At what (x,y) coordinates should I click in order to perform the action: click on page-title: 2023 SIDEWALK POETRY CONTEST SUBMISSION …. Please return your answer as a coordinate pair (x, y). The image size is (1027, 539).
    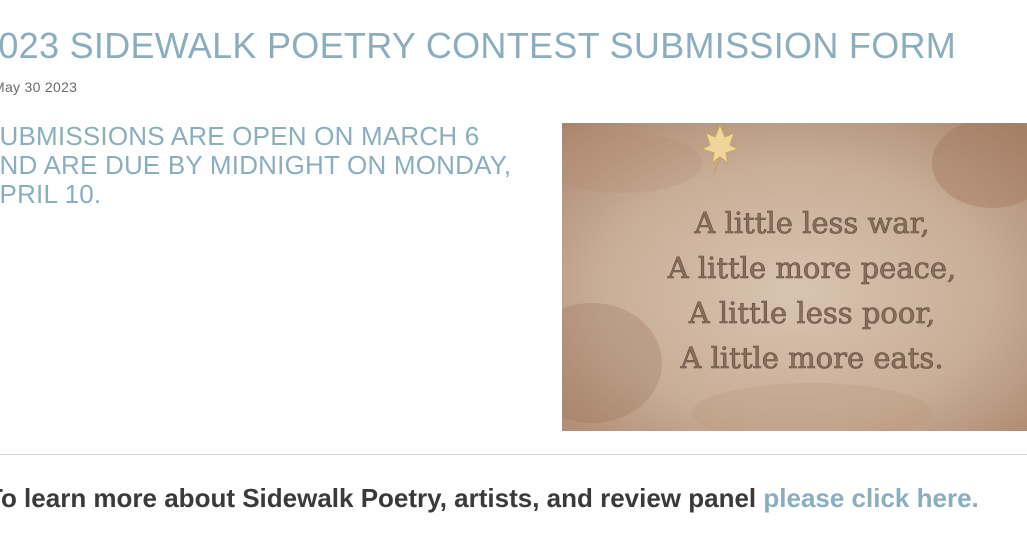
    Looking at the image, I should click on (478, 45).